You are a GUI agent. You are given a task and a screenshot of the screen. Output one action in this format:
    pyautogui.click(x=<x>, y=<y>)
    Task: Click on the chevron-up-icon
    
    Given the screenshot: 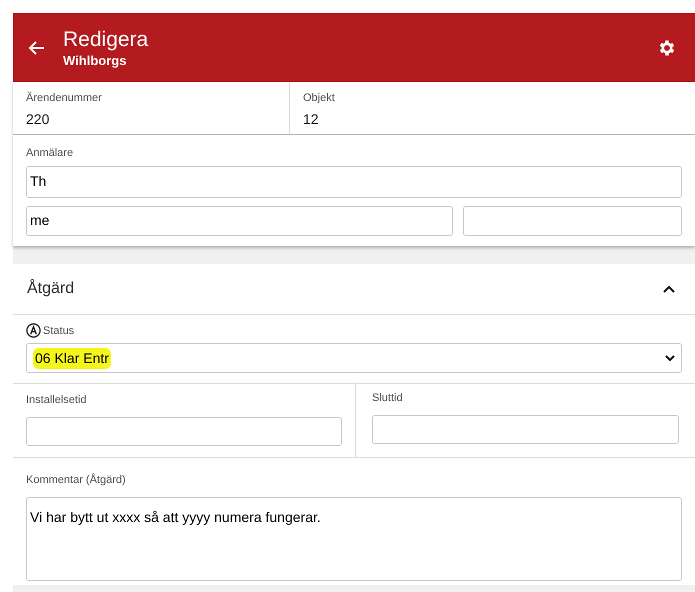 What is the action you would take?
    pyautogui.click(x=669, y=288)
    